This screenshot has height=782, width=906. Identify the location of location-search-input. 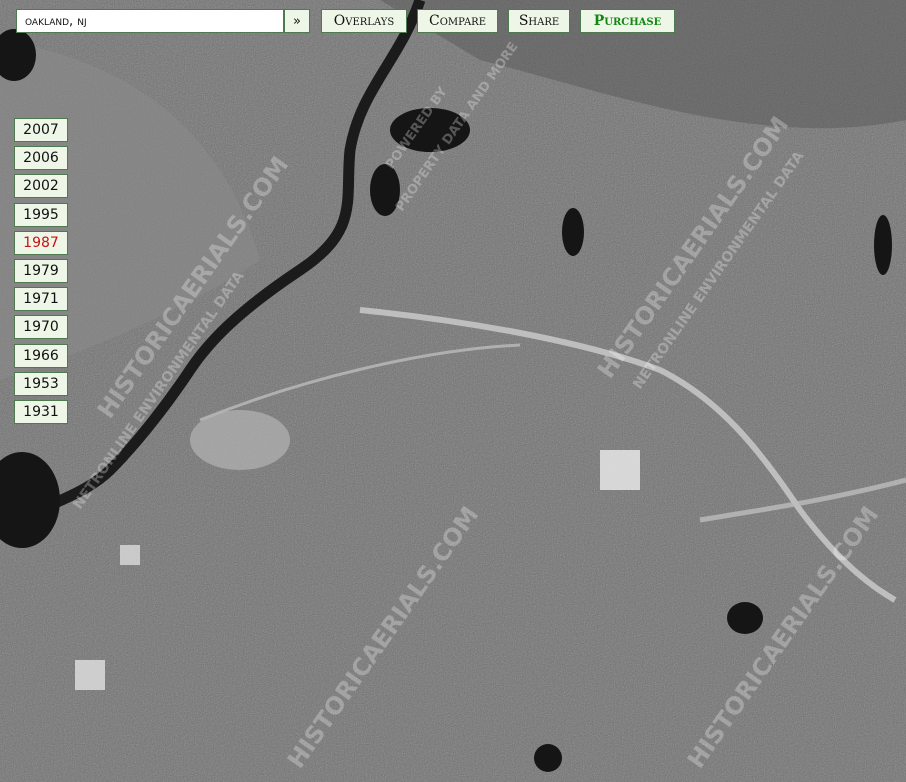
(150, 21).